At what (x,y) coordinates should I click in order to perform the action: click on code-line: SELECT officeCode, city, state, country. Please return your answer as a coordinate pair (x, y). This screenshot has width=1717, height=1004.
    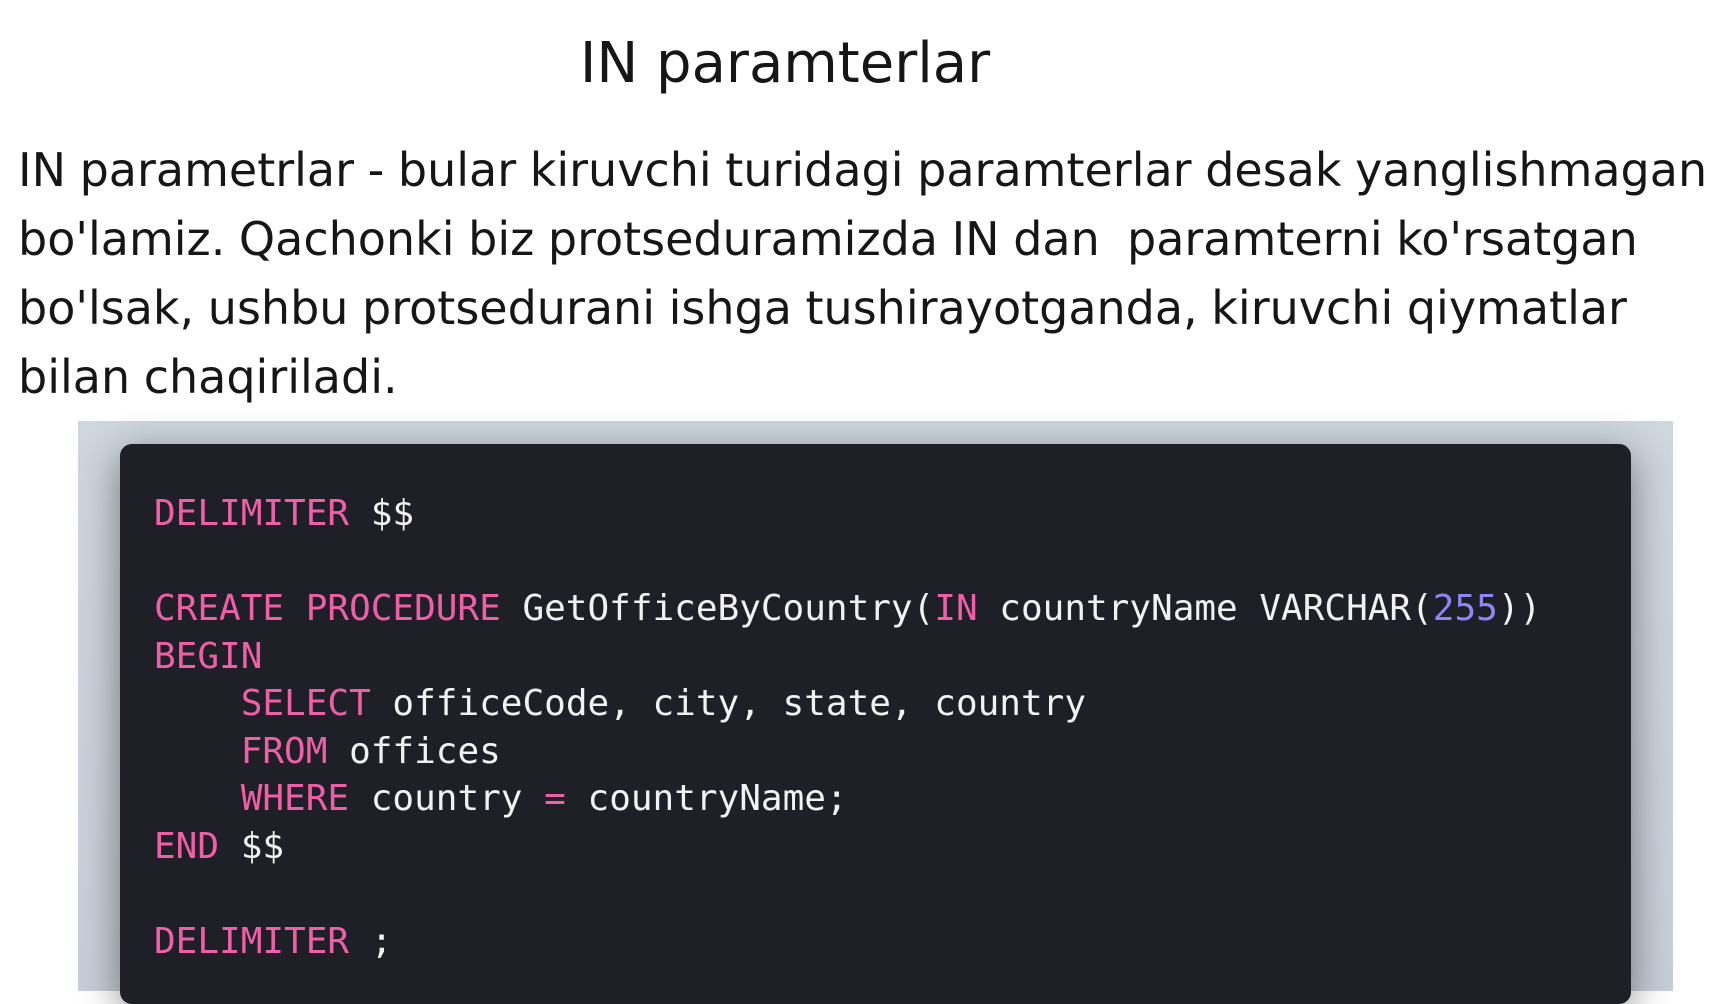
    Looking at the image, I should click on (847, 704).